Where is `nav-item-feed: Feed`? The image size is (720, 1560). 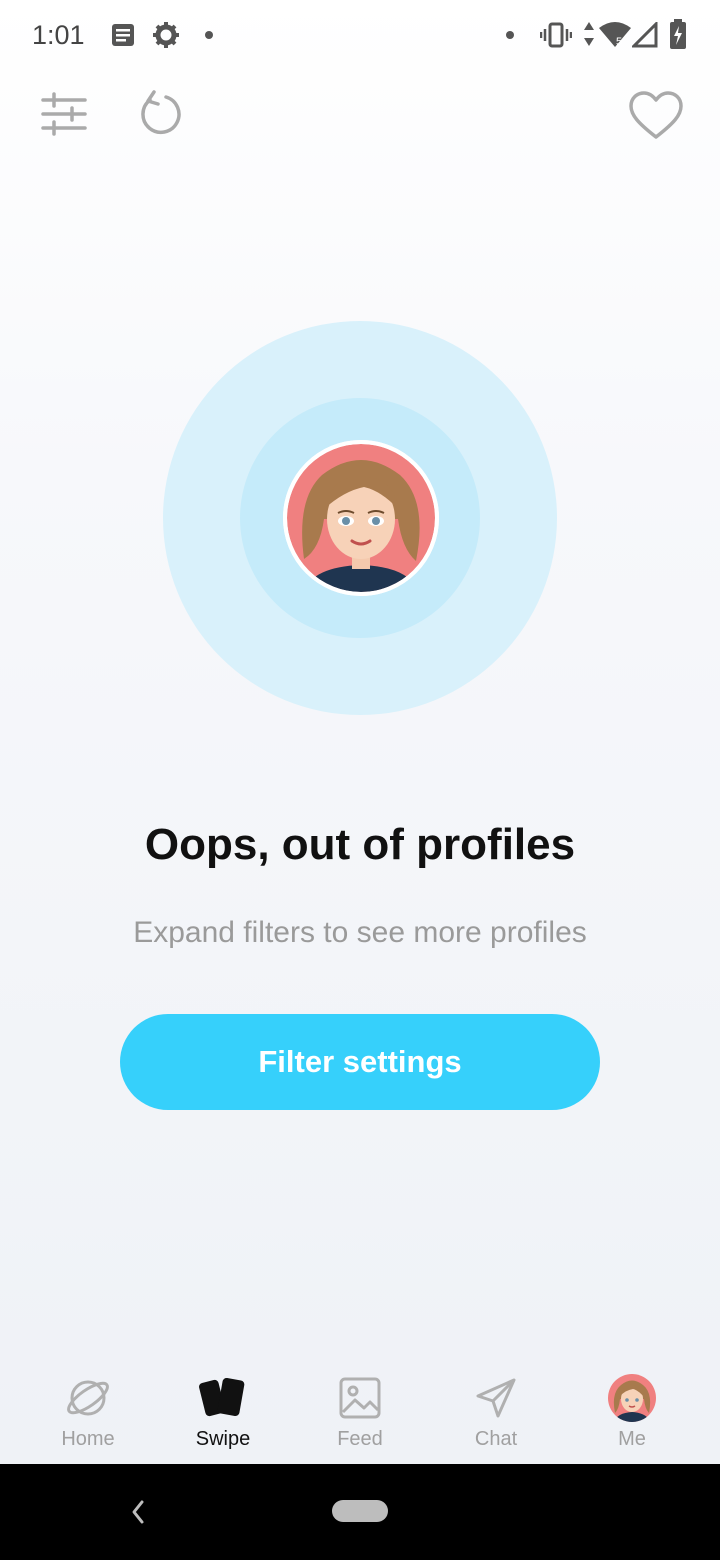 nav-item-feed: Feed is located at coordinates (360, 1414).